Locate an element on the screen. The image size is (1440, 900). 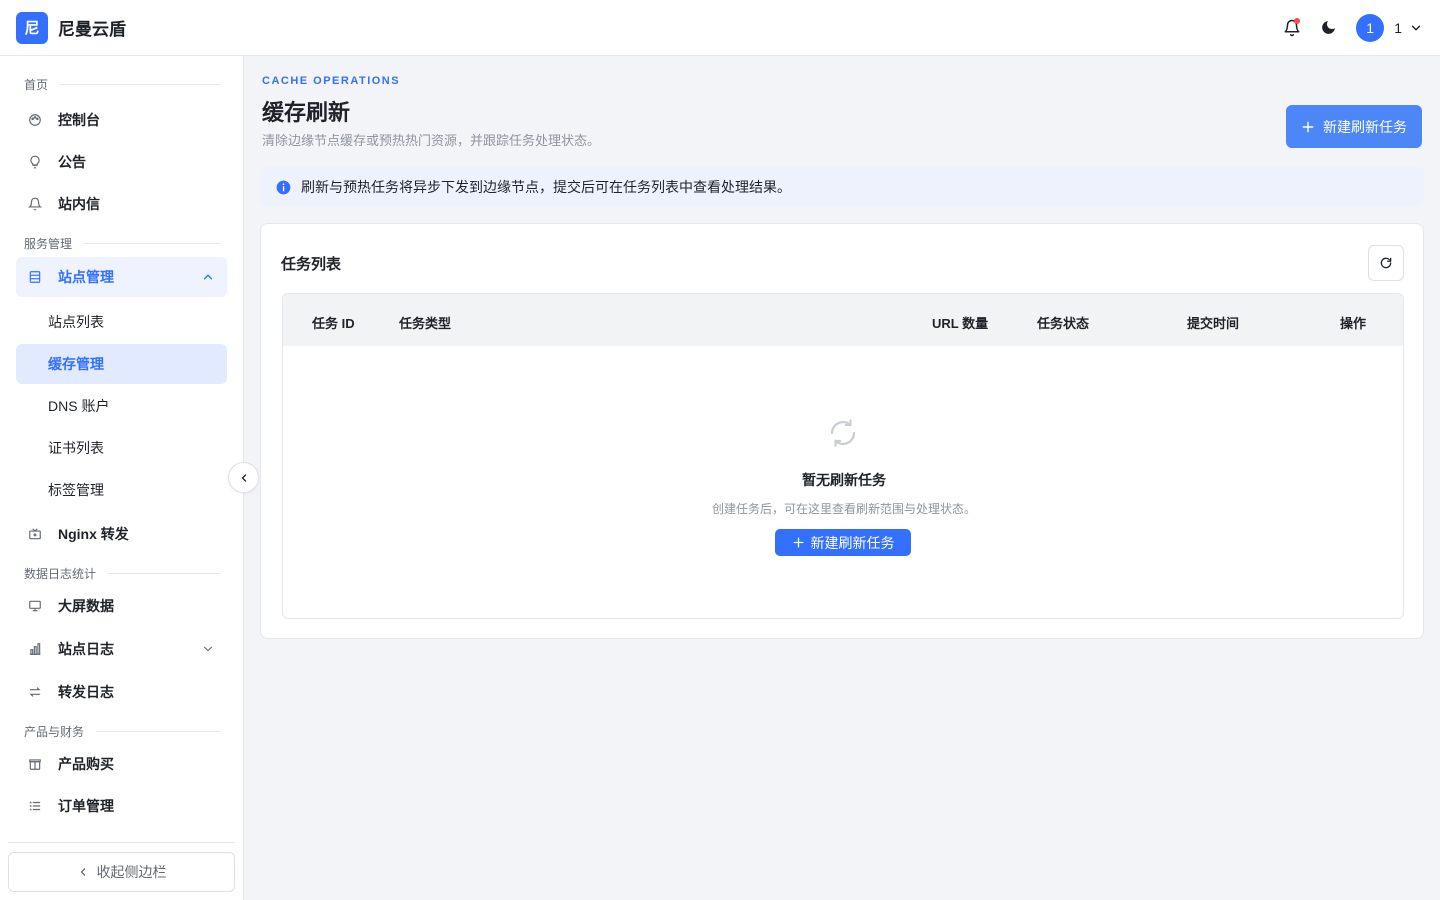
empty-refresh-icon is located at coordinates (843, 433).